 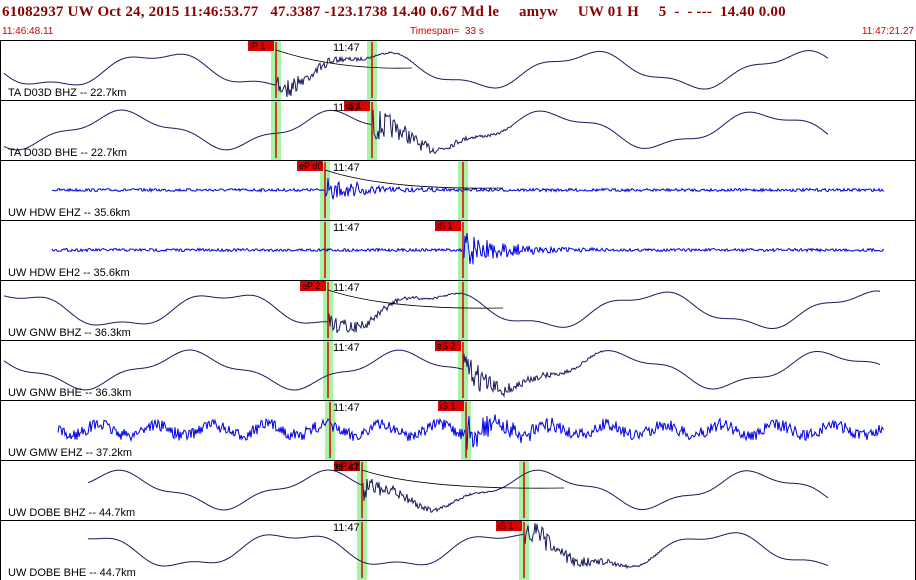 What do you see at coordinates (310, 166) in the screenshot?
I see `pick-label: eP d0` at bounding box center [310, 166].